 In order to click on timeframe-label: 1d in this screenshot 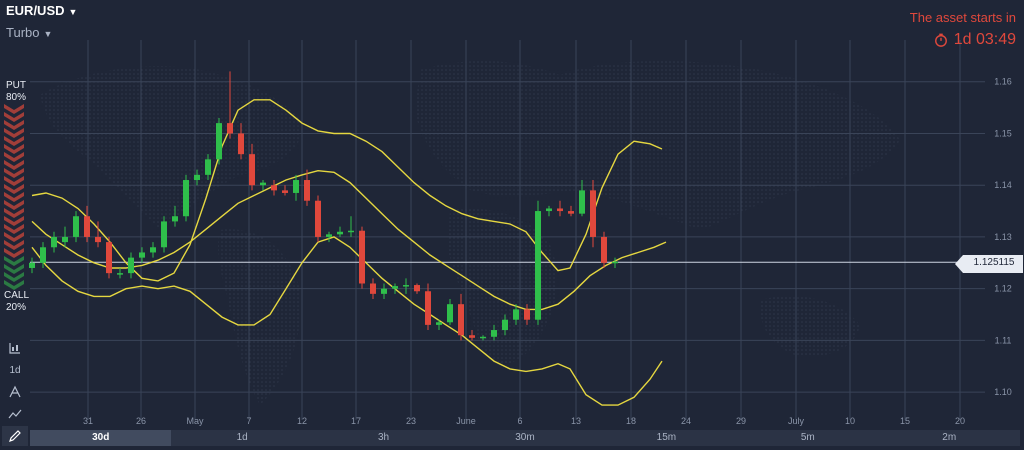, I will do `click(15, 370)`.